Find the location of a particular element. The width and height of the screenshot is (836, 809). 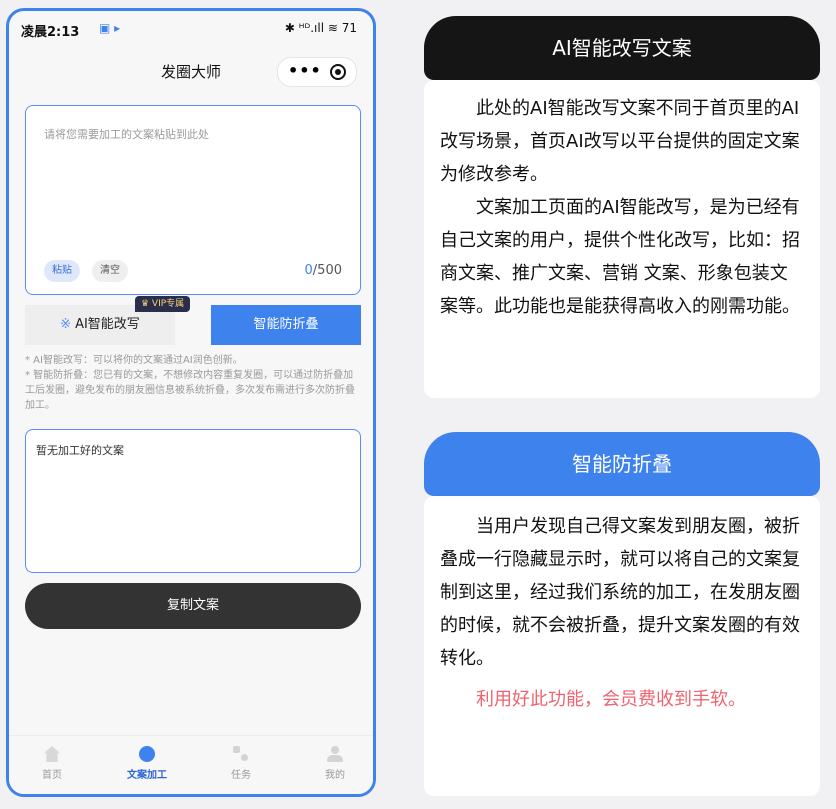

status-bar: 凌晨2:13 ▣ ▸ ✱ ᵸᴰ.ıll ≋ 71 is located at coordinates (191, 31).